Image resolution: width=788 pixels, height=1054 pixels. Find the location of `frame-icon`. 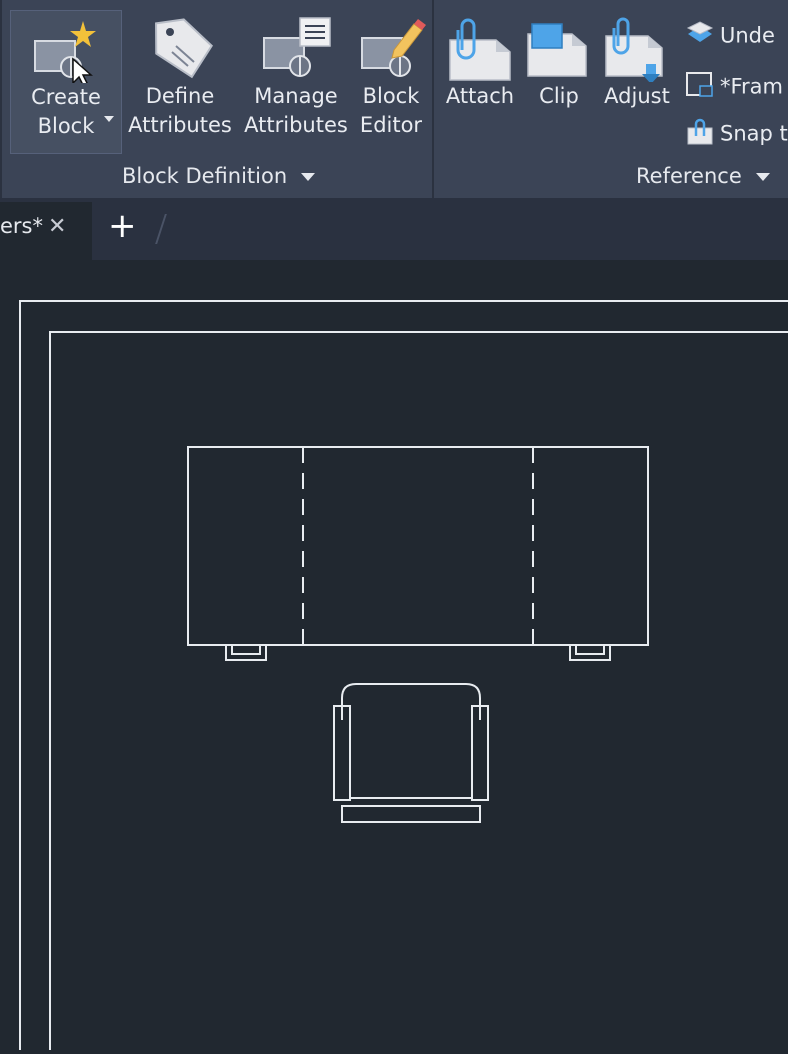

frame-icon is located at coordinates (702, 87).